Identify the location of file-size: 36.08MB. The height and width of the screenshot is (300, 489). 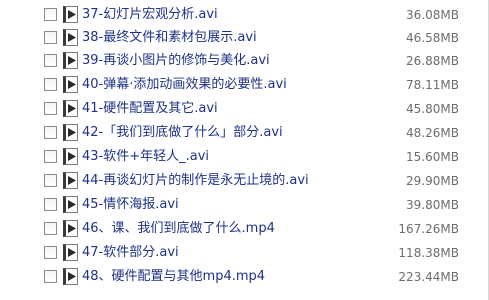
(432, 15).